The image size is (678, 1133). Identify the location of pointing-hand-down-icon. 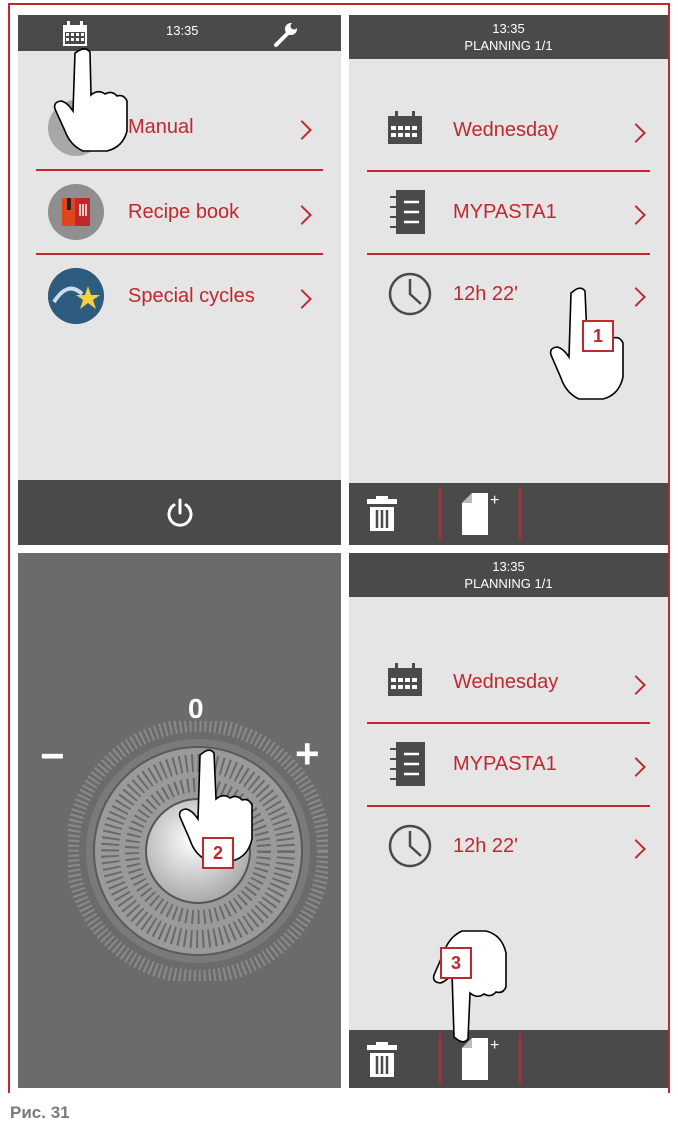
(469, 986).